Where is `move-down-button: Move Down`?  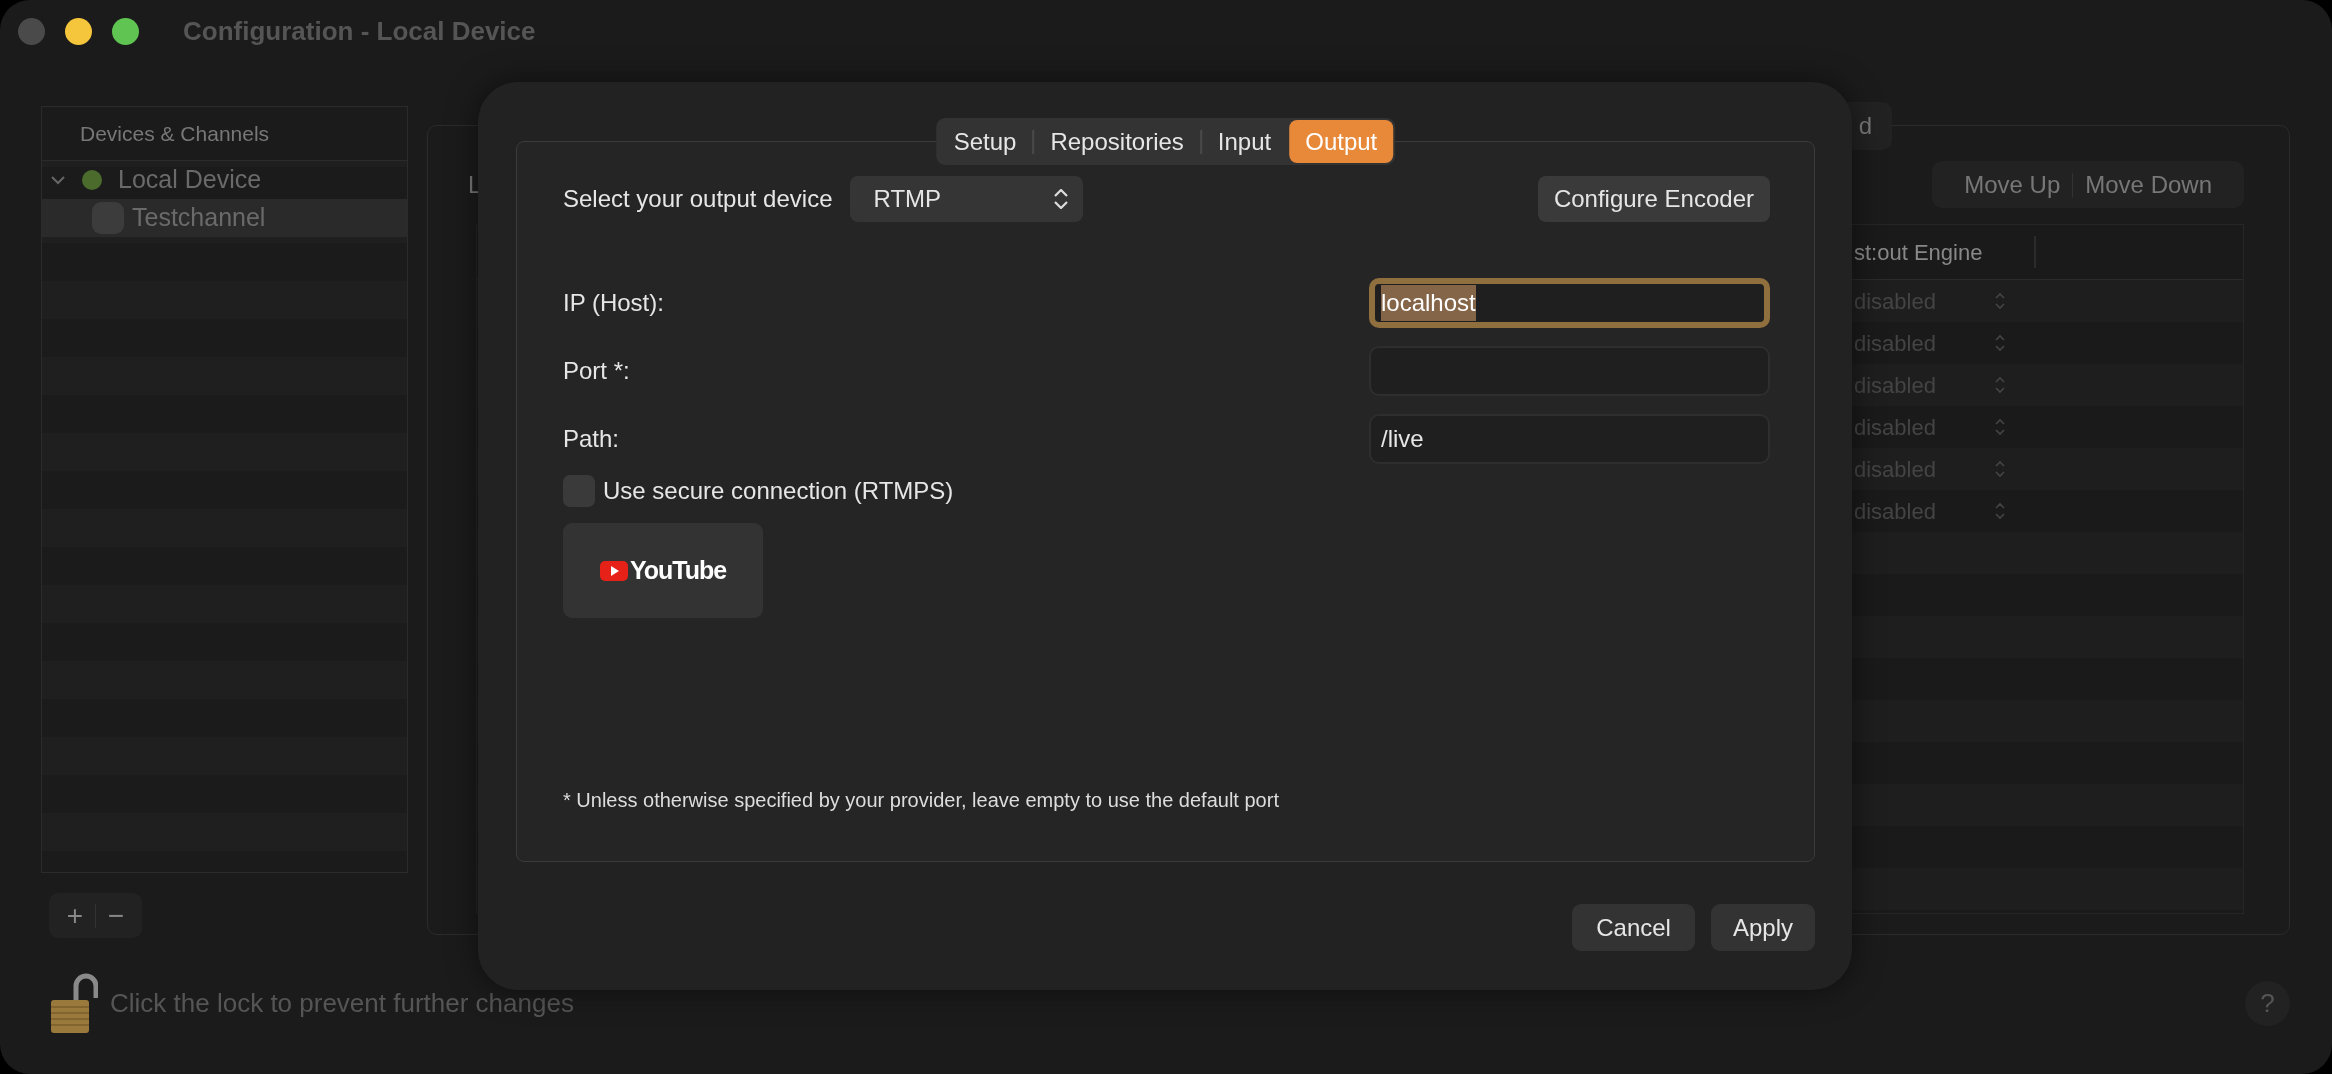 move-down-button: Move Down is located at coordinates (2148, 184).